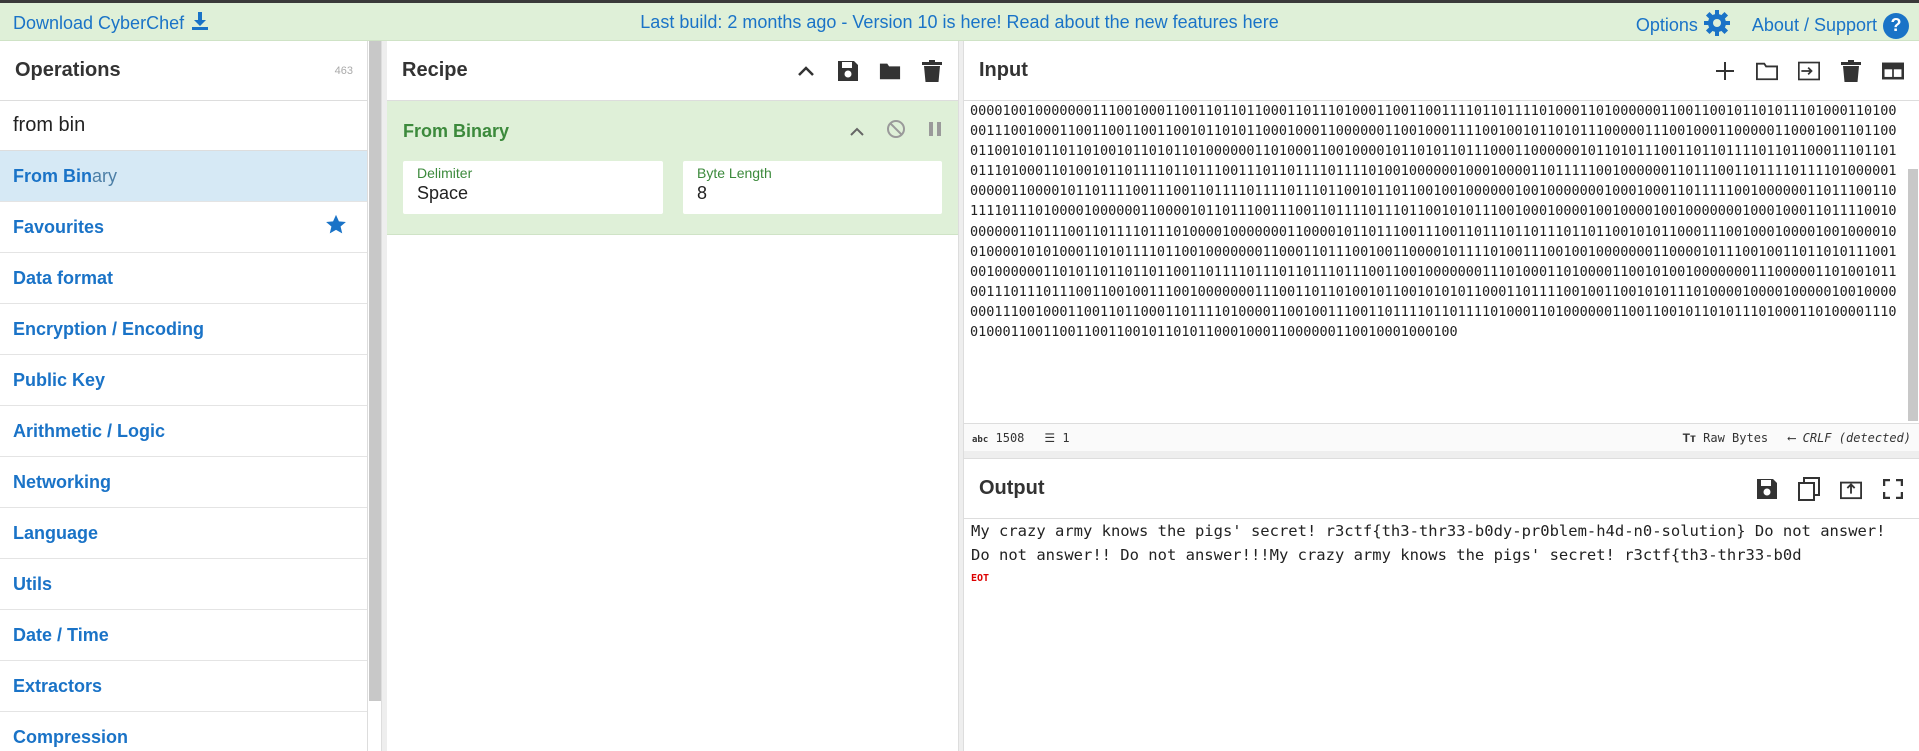  I want to click on eol-selector: ⟵ CRLF (detected), so click(1849, 438).